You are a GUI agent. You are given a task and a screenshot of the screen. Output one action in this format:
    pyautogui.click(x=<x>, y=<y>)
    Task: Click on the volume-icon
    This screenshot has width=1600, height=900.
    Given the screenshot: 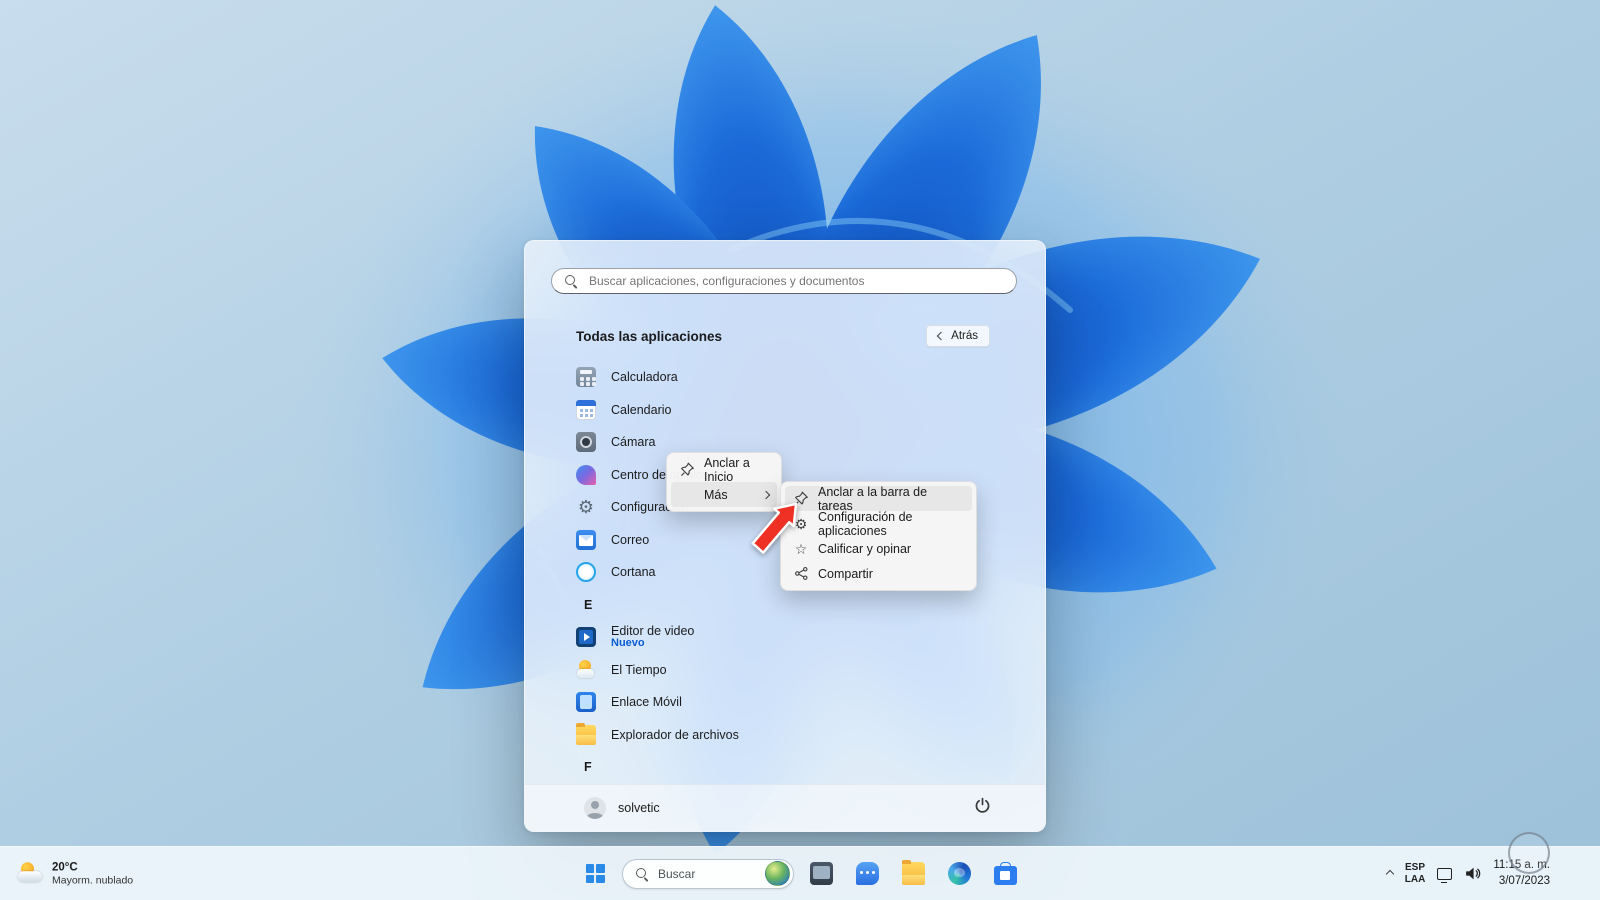 What is the action you would take?
    pyautogui.click(x=1472, y=873)
    